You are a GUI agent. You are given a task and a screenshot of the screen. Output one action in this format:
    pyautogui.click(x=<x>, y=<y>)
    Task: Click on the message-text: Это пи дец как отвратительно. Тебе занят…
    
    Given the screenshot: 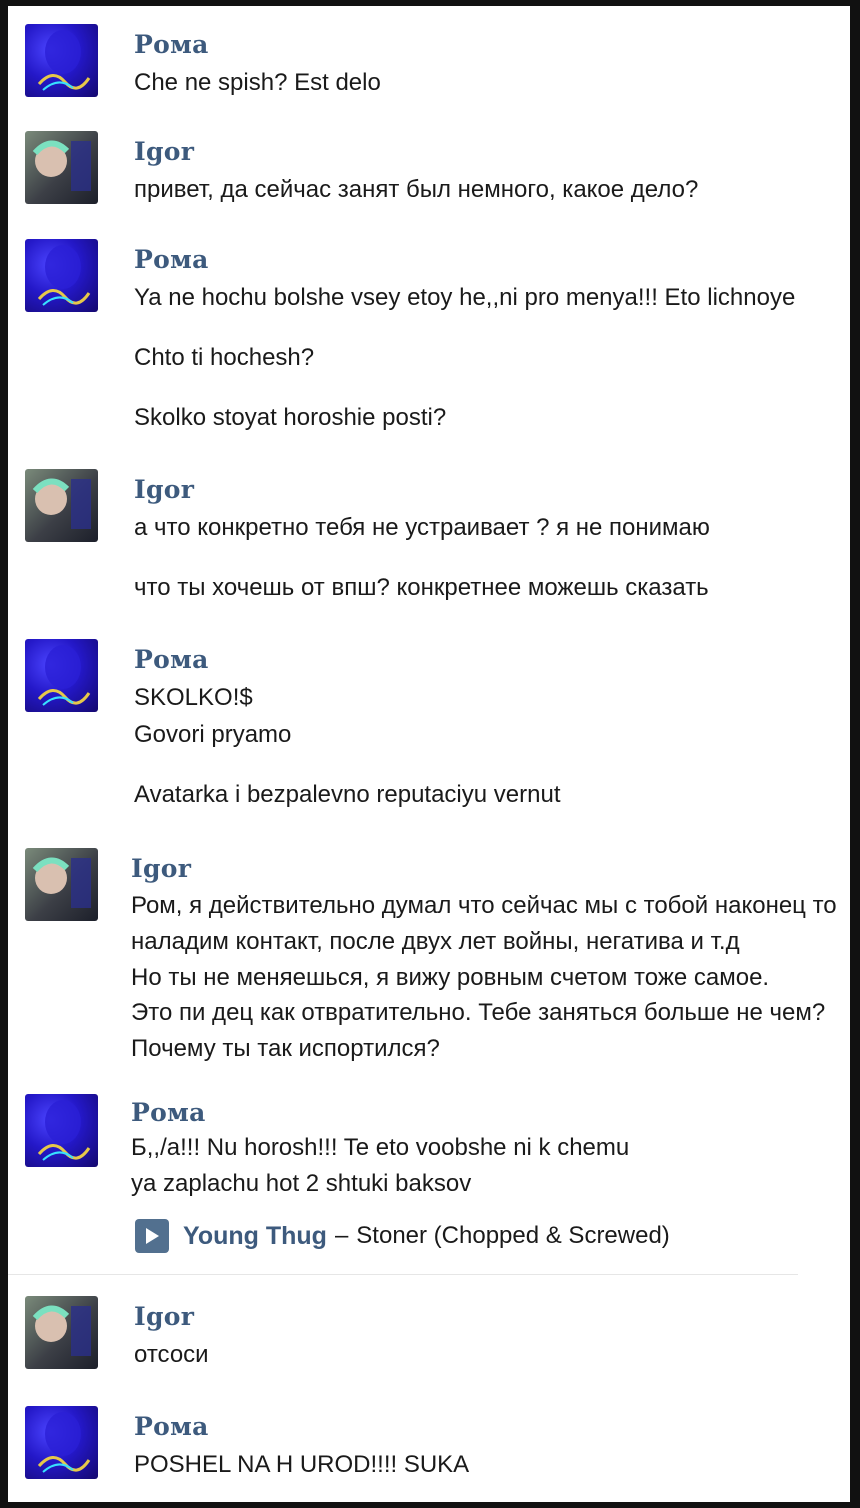 What is the action you would take?
    pyautogui.click(x=478, y=1012)
    